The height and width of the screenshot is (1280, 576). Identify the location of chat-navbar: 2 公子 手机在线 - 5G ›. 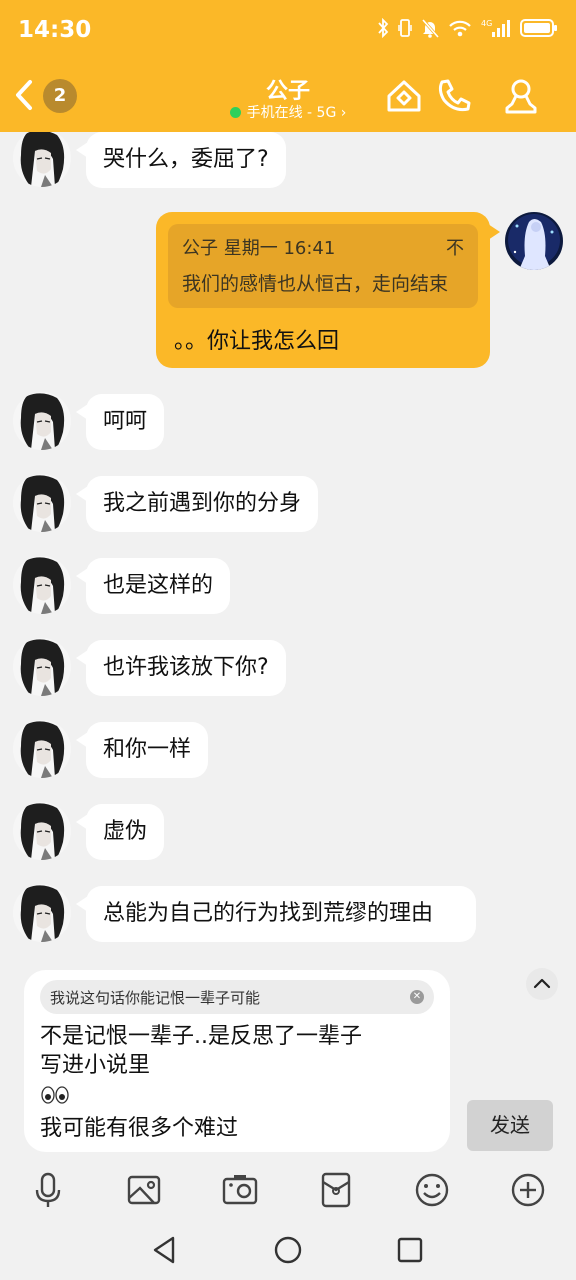
(288, 98).